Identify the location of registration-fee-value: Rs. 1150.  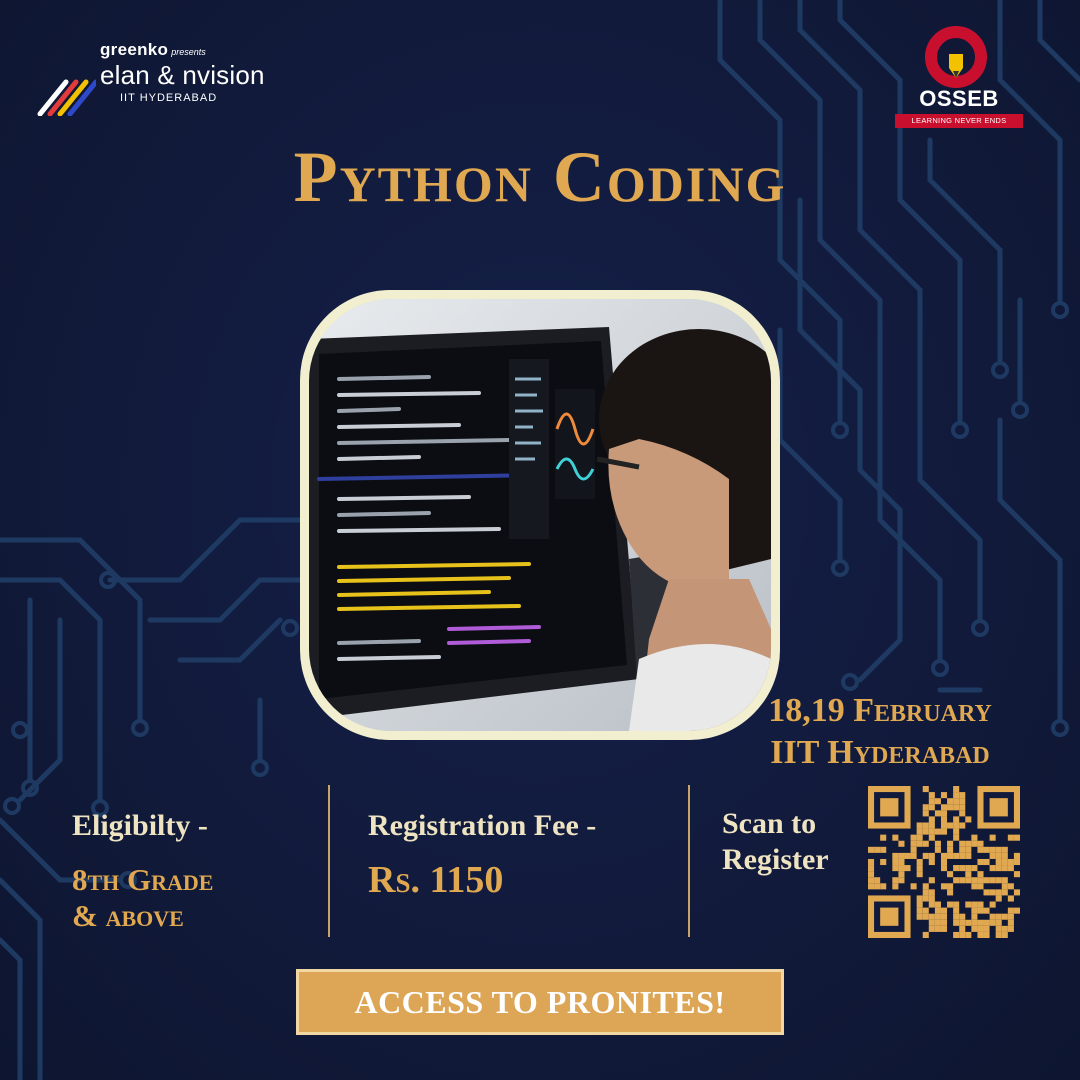
(436, 880).